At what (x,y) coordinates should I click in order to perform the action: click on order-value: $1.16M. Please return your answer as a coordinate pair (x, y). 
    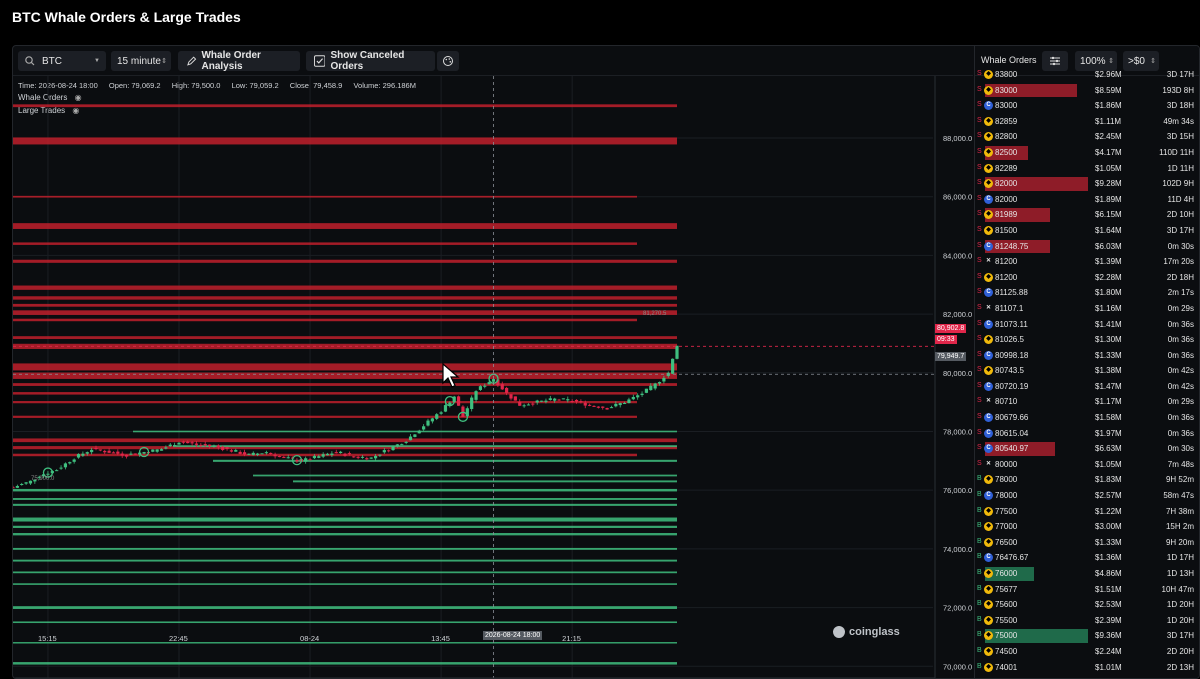
    Looking at the image, I should click on (1108, 308).